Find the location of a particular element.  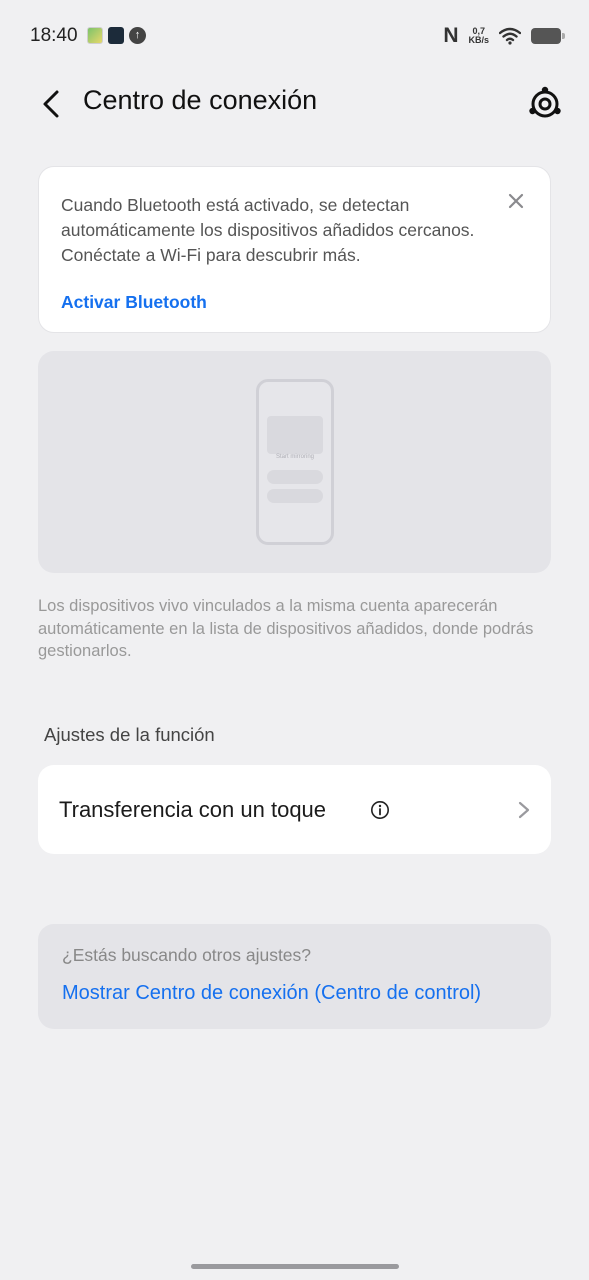

settings-icon is located at coordinates (545, 104).